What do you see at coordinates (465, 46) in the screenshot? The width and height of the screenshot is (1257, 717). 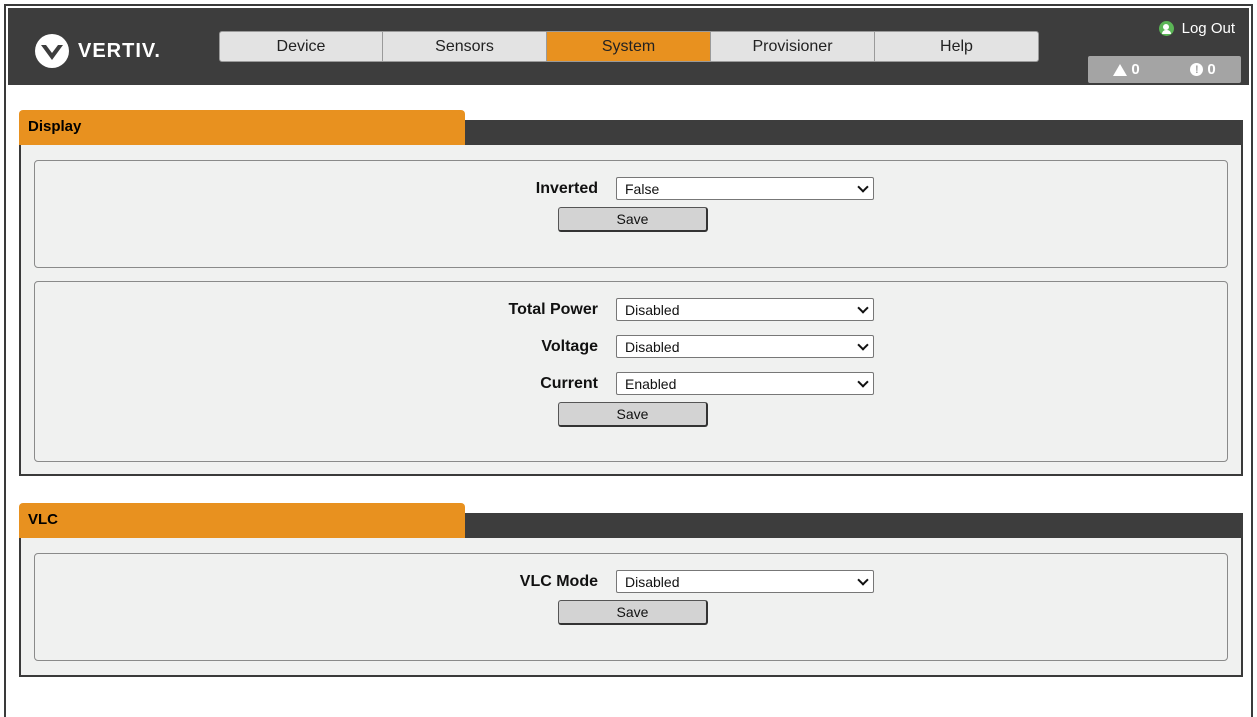 I see `tab-sensors: Sensors` at bounding box center [465, 46].